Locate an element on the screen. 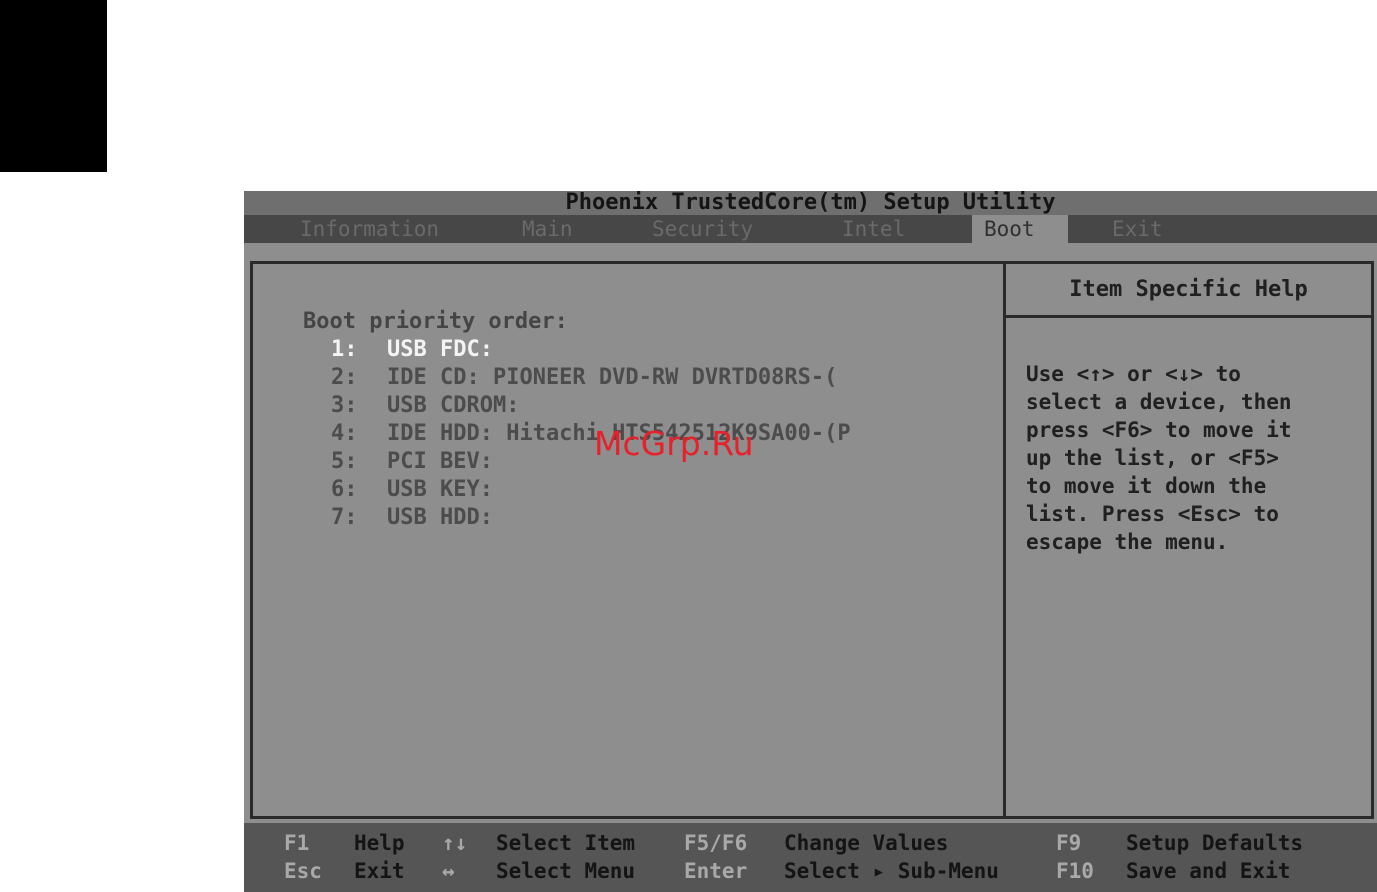 Image resolution: width=1377 pixels, height=892 pixels. boot-item-label: USB HDD: is located at coordinates (440, 517).